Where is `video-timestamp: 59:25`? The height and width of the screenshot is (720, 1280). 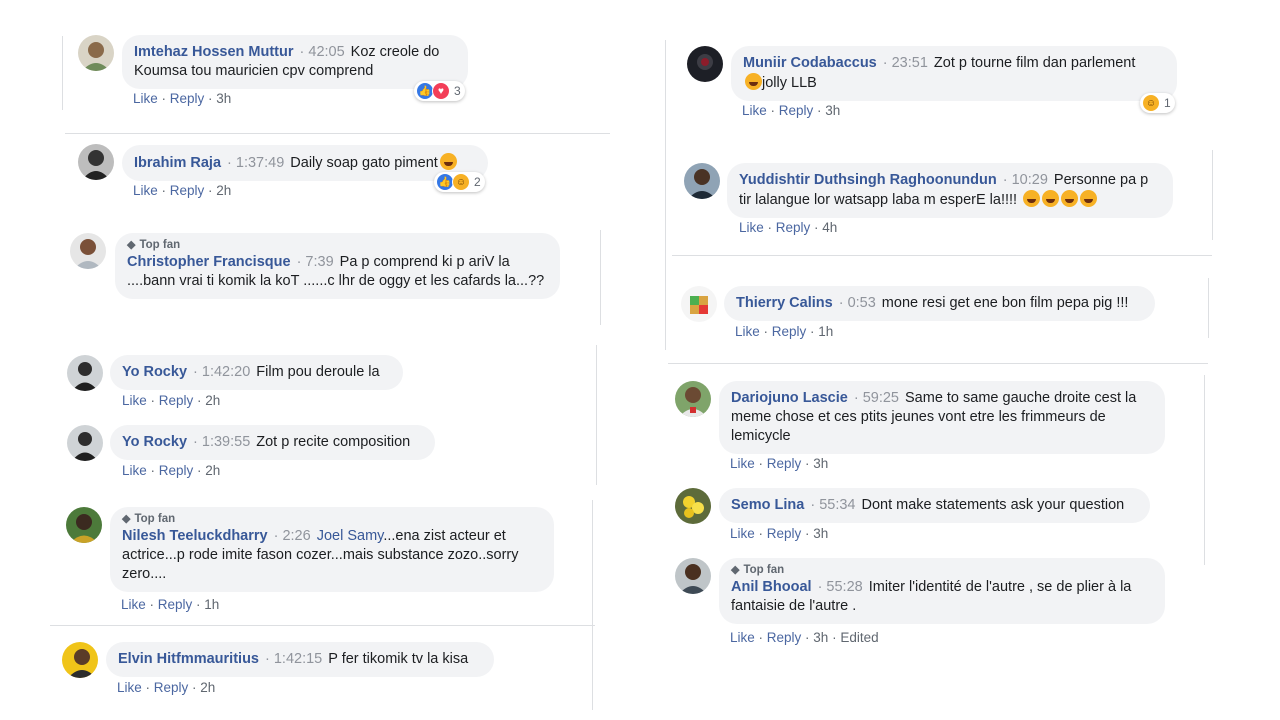 video-timestamp: 59:25 is located at coordinates (876, 398).